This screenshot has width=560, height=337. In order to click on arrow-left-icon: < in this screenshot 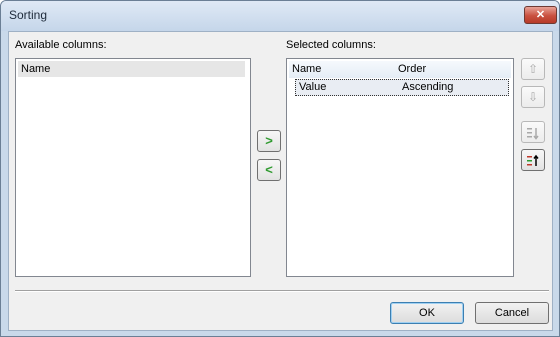, I will do `click(269, 169)`.